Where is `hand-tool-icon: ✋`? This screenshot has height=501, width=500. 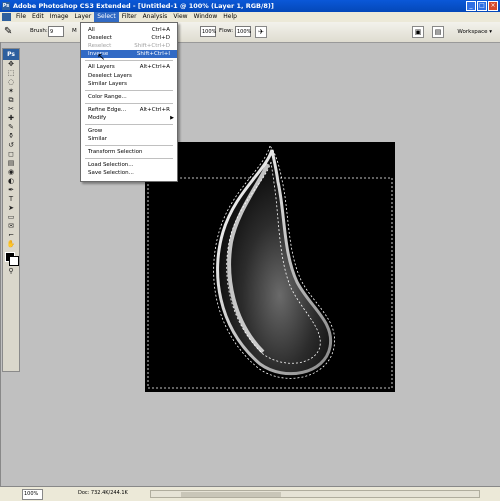
hand-tool-icon: ✋ is located at coordinates (11, 244).